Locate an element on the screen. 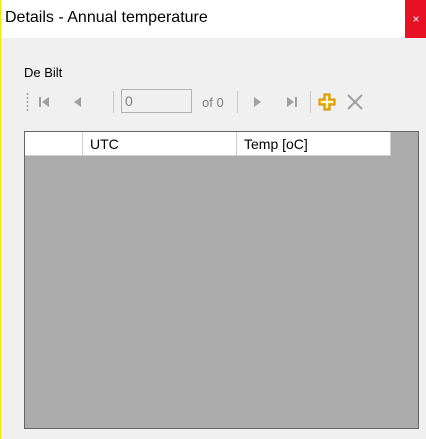 The height and width of the screenshot is (439, 426). toolbar-grip is located at coordinates (27, 102).